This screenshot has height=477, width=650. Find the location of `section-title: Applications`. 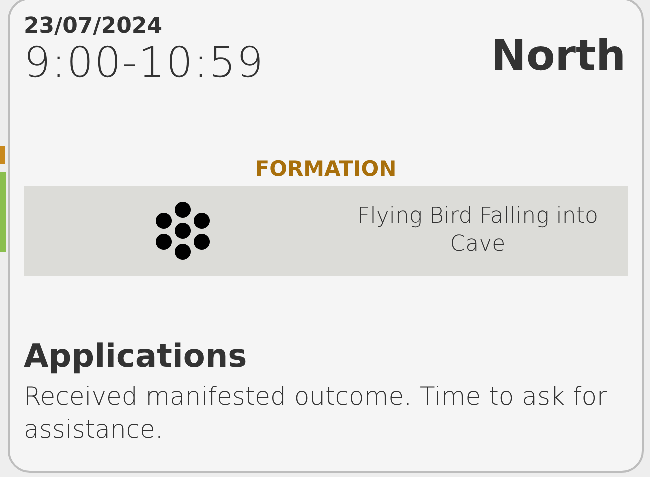

section-title: Applications is located at coordinates (136, 356).